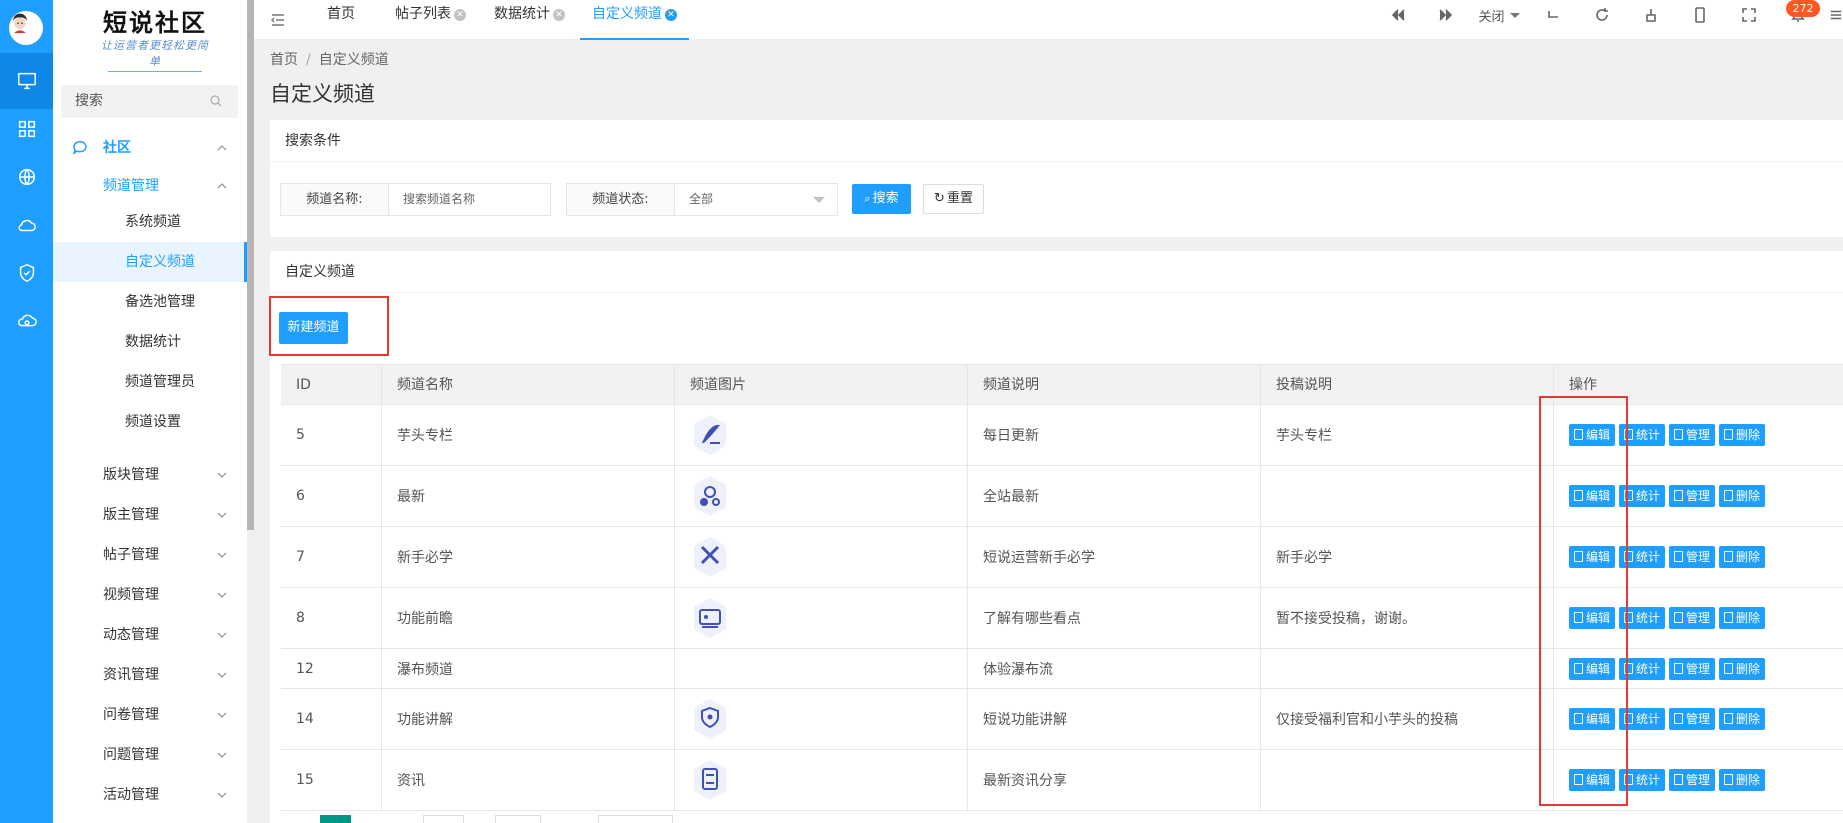 This screenshot has height=823, width=1843. Describe the element at coordinates (150, 515) in the screenshot. I see `menu-group-moderator: 版主管理` at that location.